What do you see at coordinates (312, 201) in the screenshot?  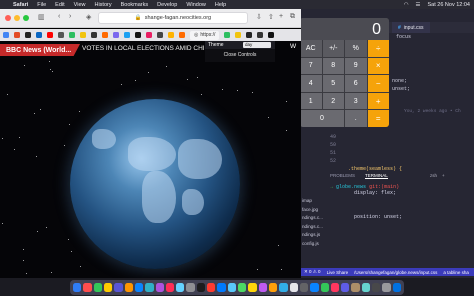 I see `explorer-item: imap` at bounding box center [312, 201].